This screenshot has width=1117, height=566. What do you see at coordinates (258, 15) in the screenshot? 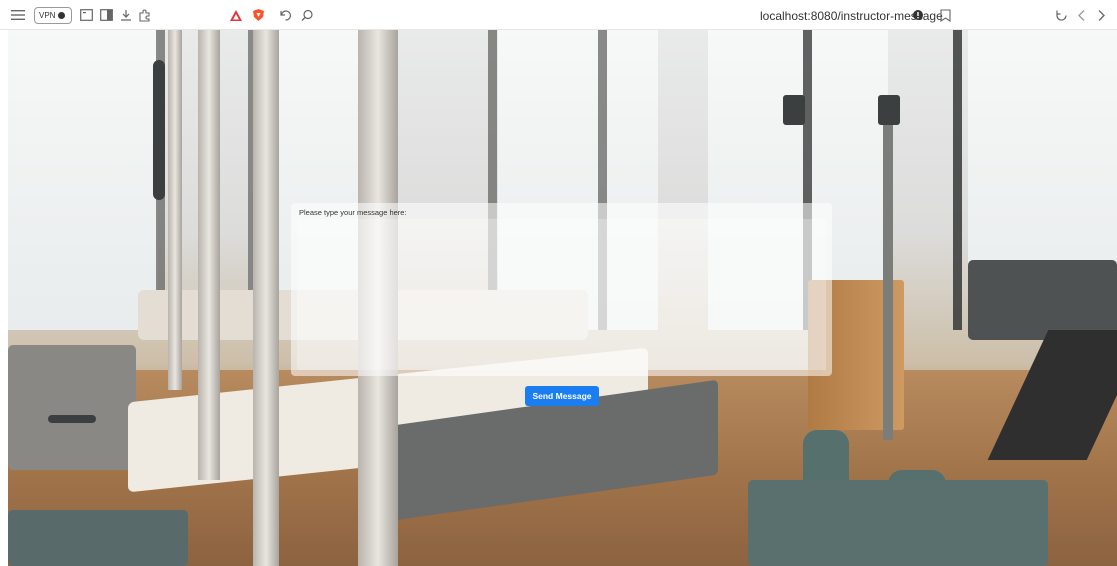
I see `brave-shields-icon` at bounding box center [258, 15].